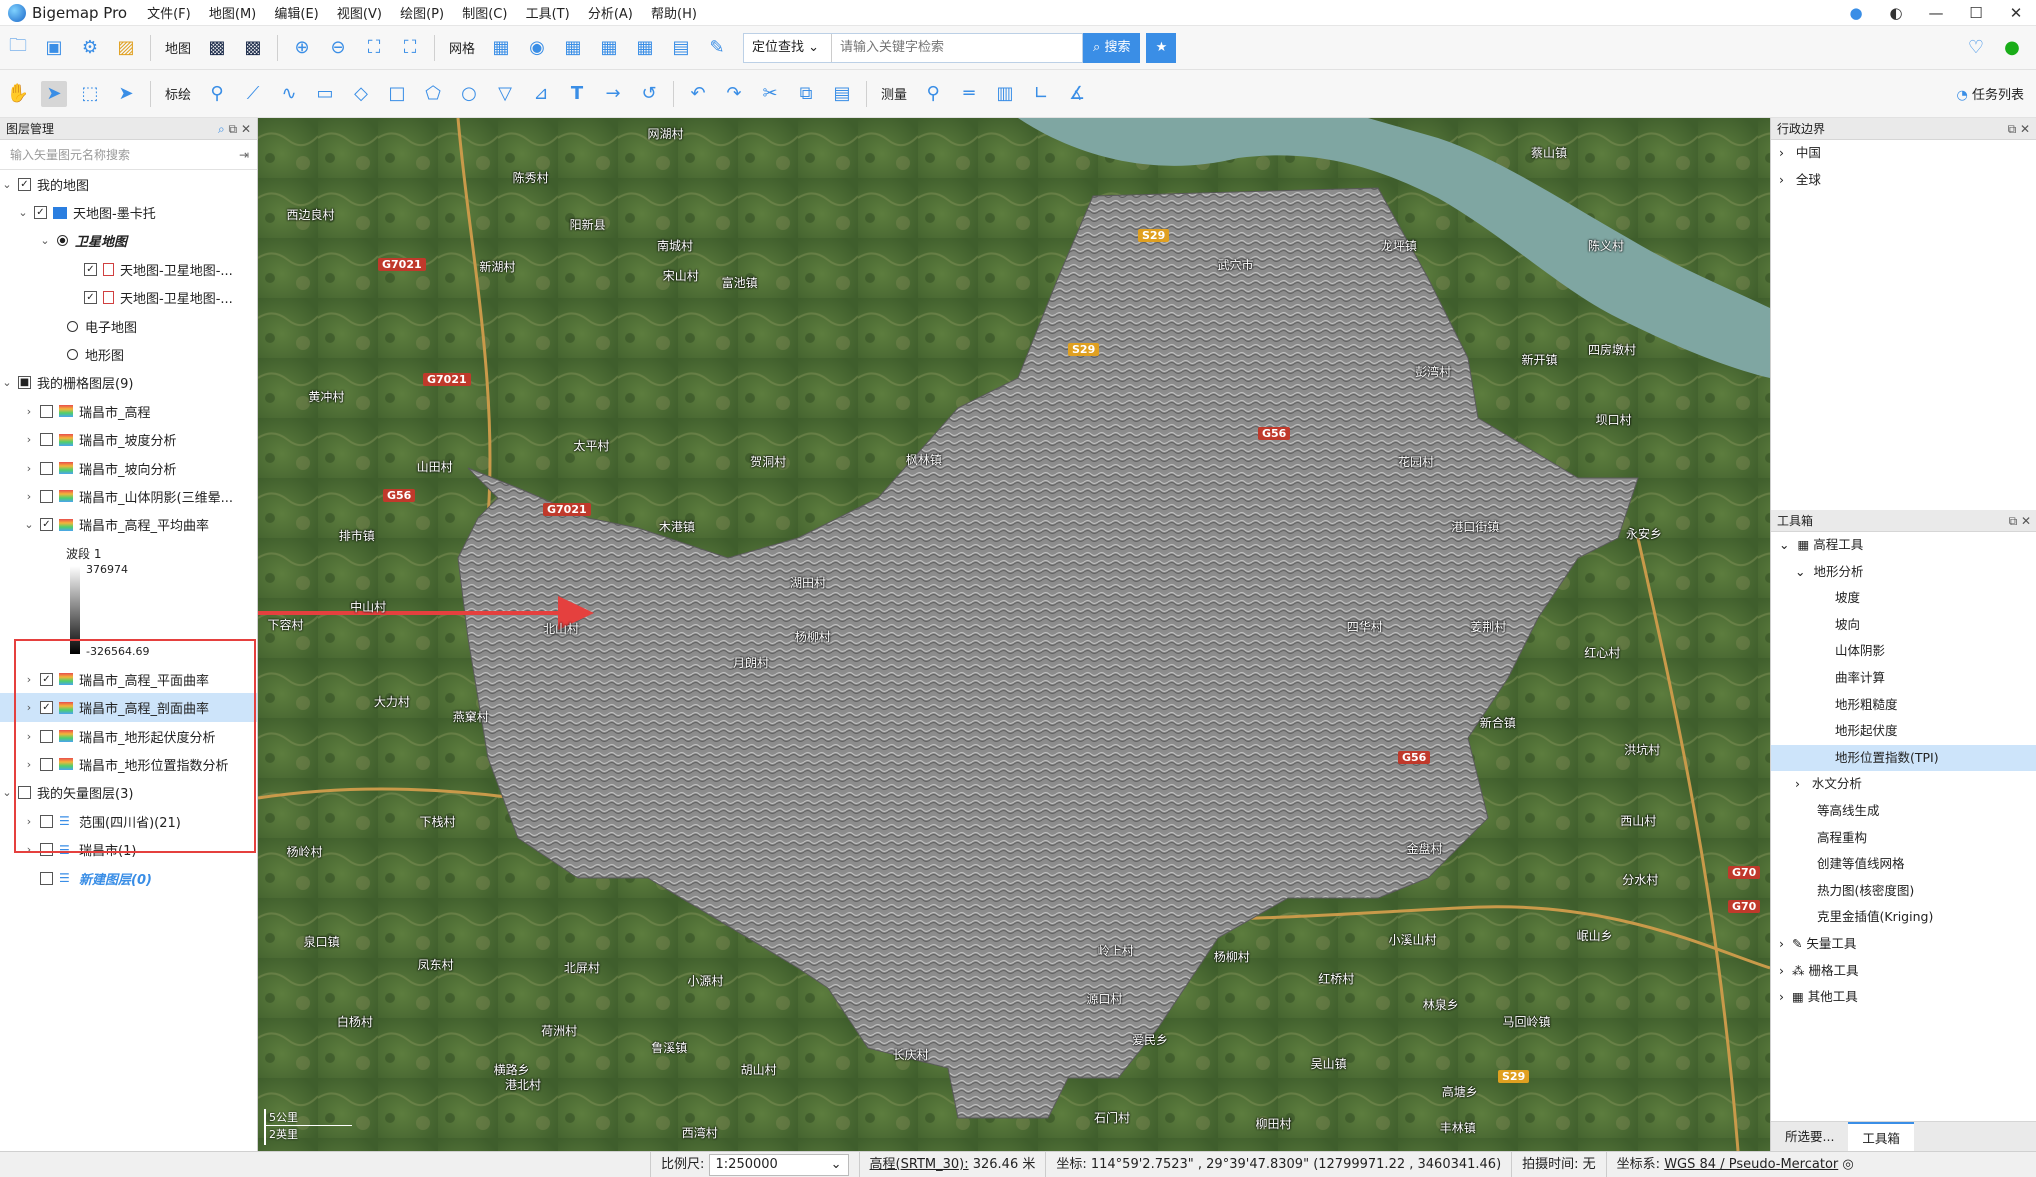 The image size is (2036, 1177). Describe the element at coordinates (128, 849) in the screenshot. I see `tree-row-vector-layer: › ☰ 瑞昌市(1)` at that location.